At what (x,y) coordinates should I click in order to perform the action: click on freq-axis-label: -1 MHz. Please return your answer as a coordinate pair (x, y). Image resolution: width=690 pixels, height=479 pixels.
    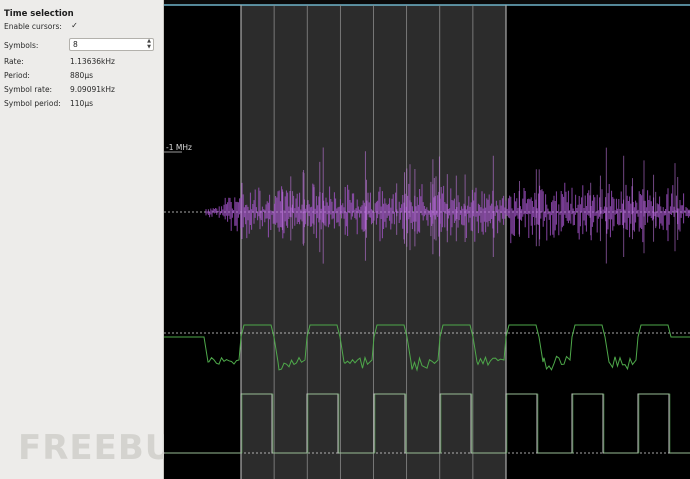
    Looking at the image, I should click on (179, 147).